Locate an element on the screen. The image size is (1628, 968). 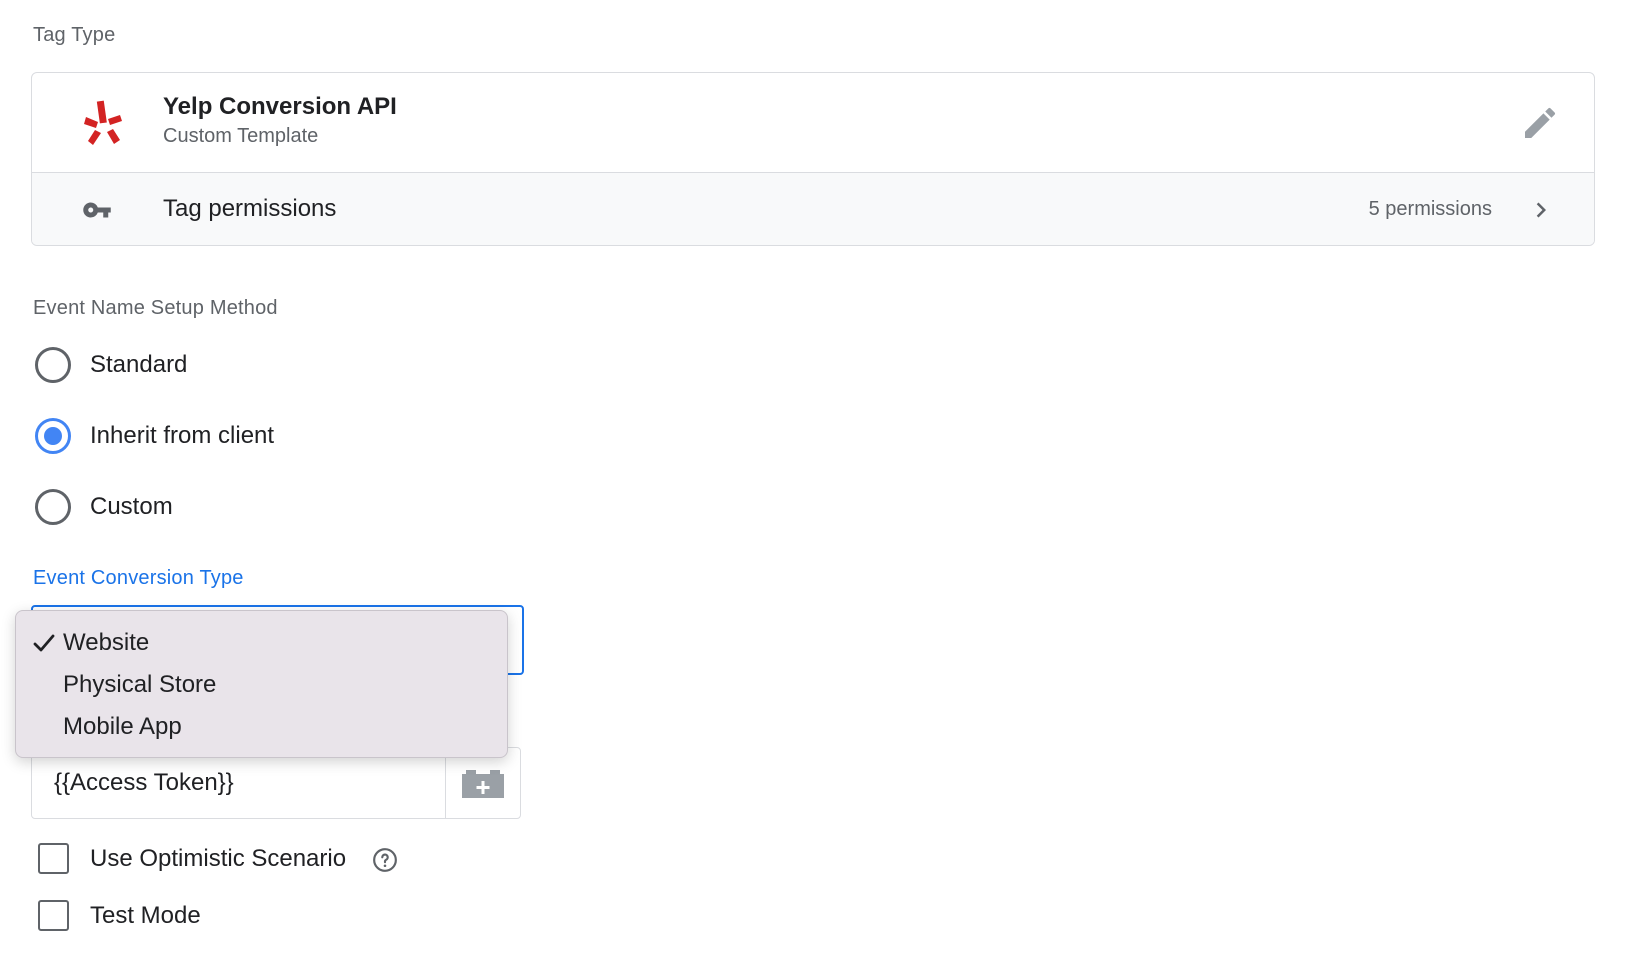
dropdown-option-website: Website is located at coordinates (261, 644).